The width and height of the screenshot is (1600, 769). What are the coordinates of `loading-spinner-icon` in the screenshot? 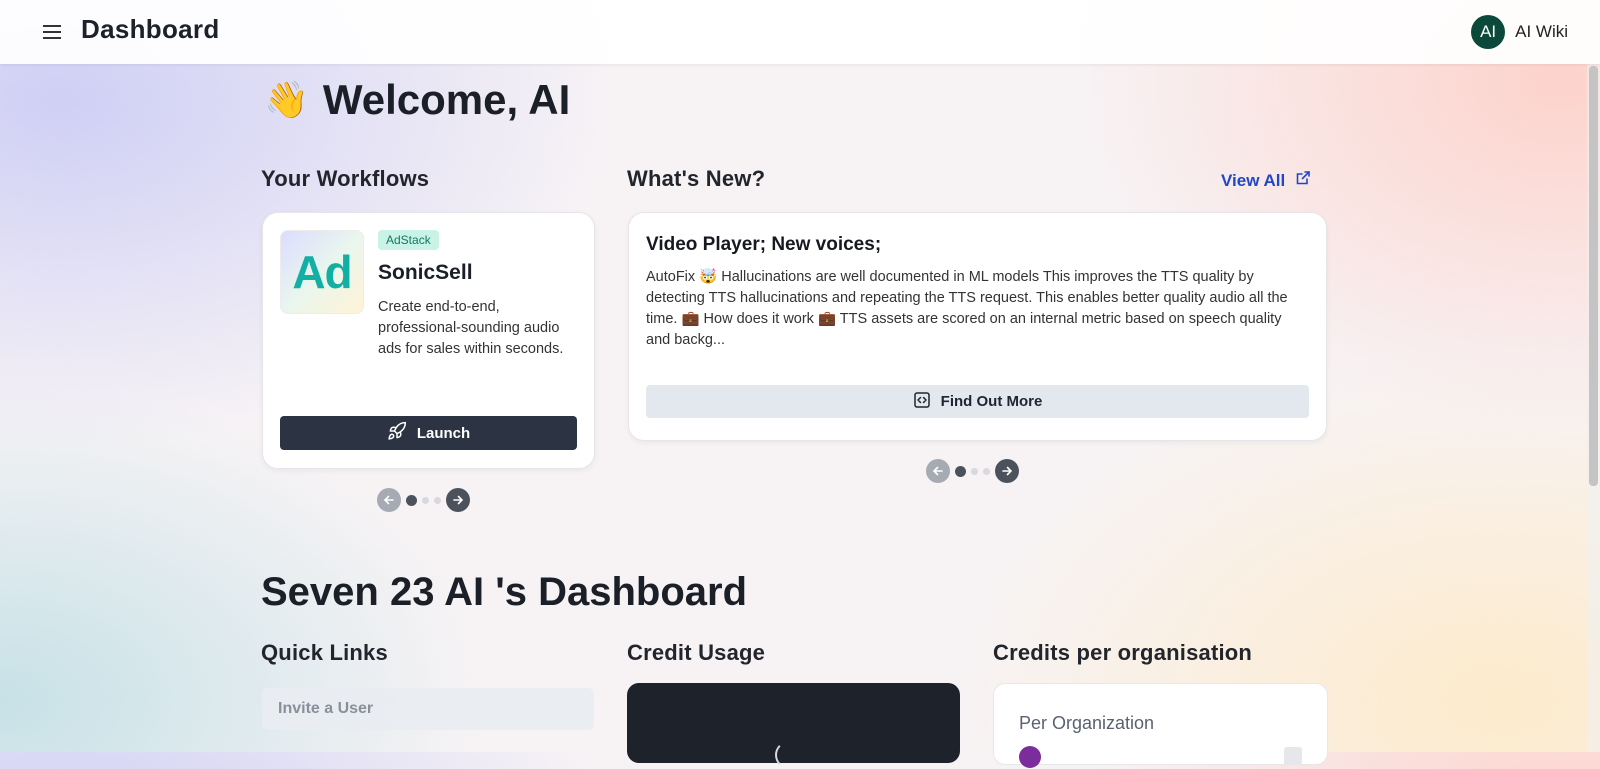 It's located at (789, 755).